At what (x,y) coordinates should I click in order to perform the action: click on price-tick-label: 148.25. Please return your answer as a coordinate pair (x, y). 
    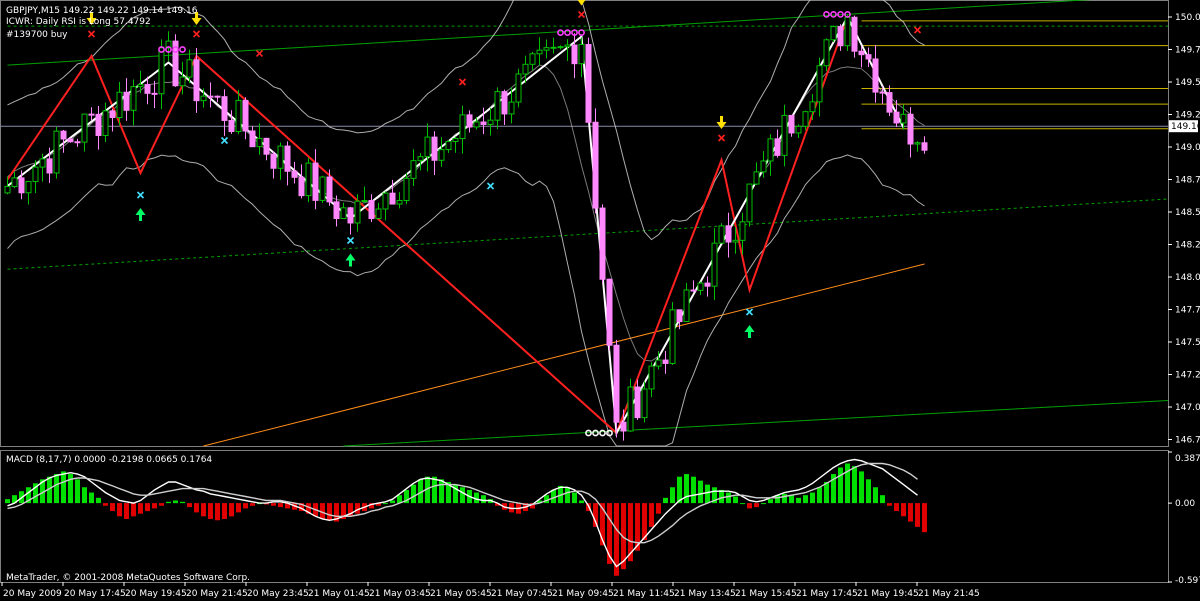
    Looking at the image, I should click on (1187, 246).